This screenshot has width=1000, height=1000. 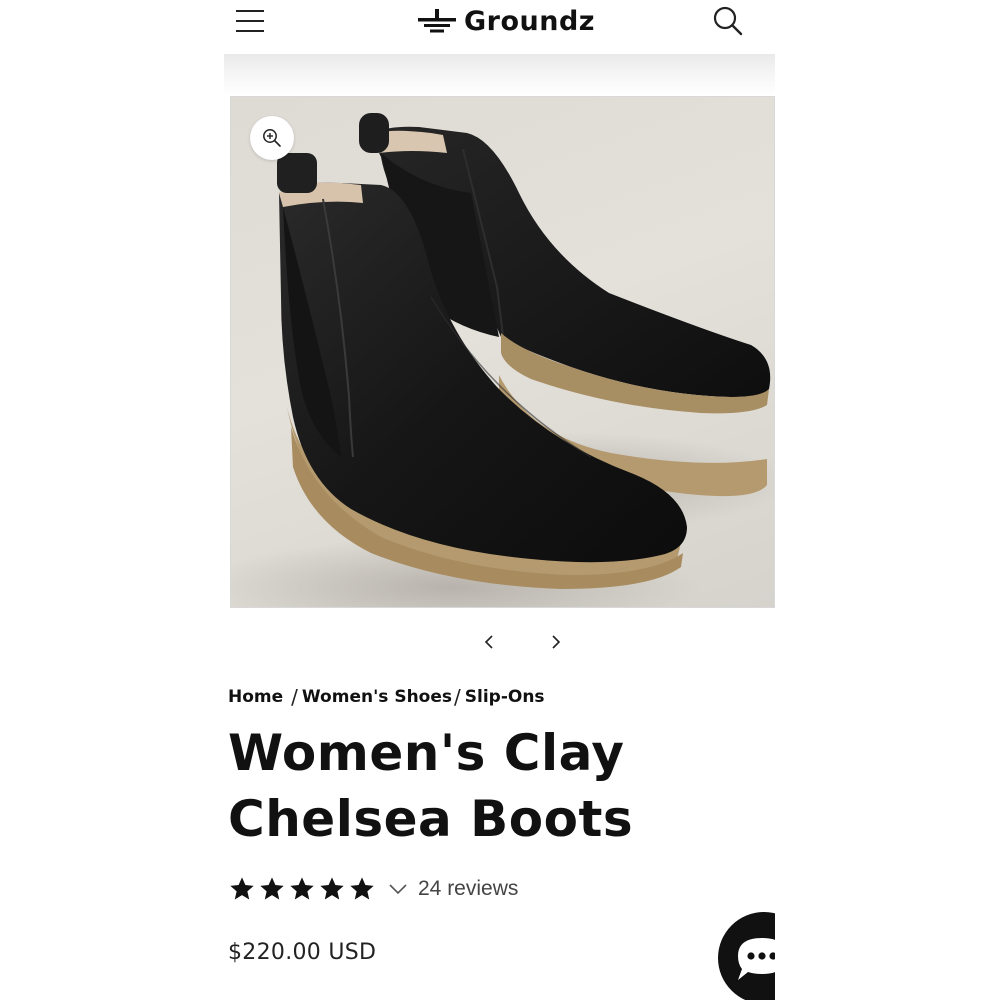 What do you see at coordinates (468, 889) in the screenshot?
I see `reviews-count-link: 24 reviews` at bounding box center [468, 889].